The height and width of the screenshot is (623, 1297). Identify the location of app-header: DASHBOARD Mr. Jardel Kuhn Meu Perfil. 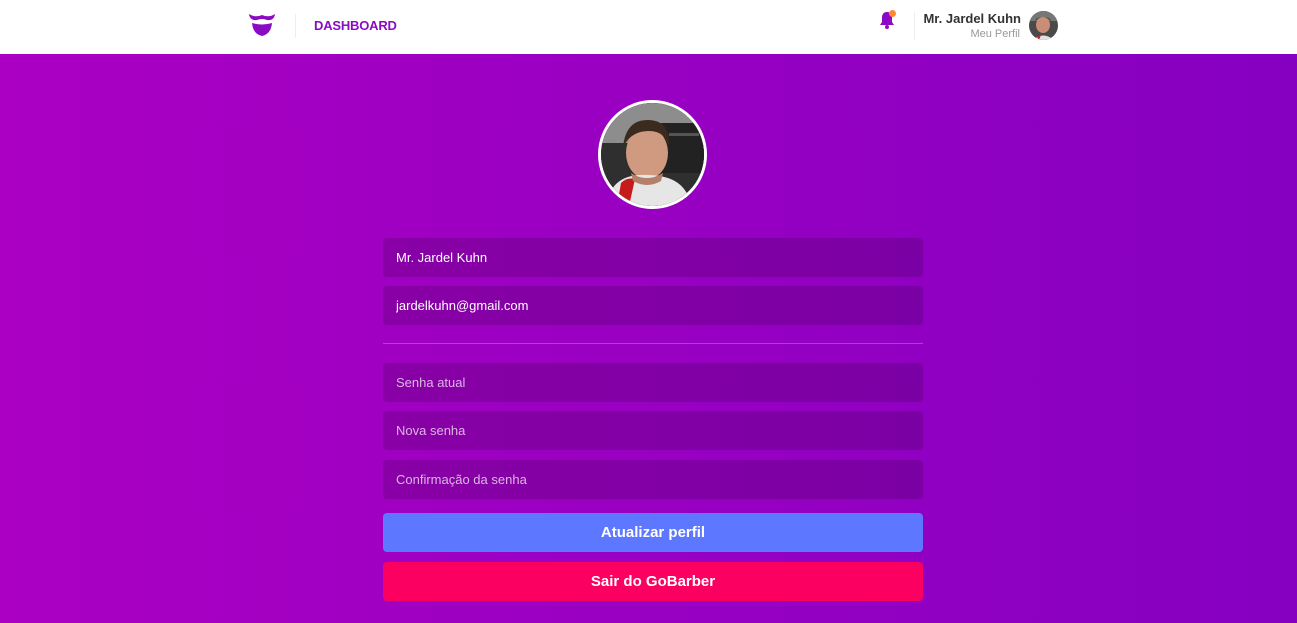
(648, 27).